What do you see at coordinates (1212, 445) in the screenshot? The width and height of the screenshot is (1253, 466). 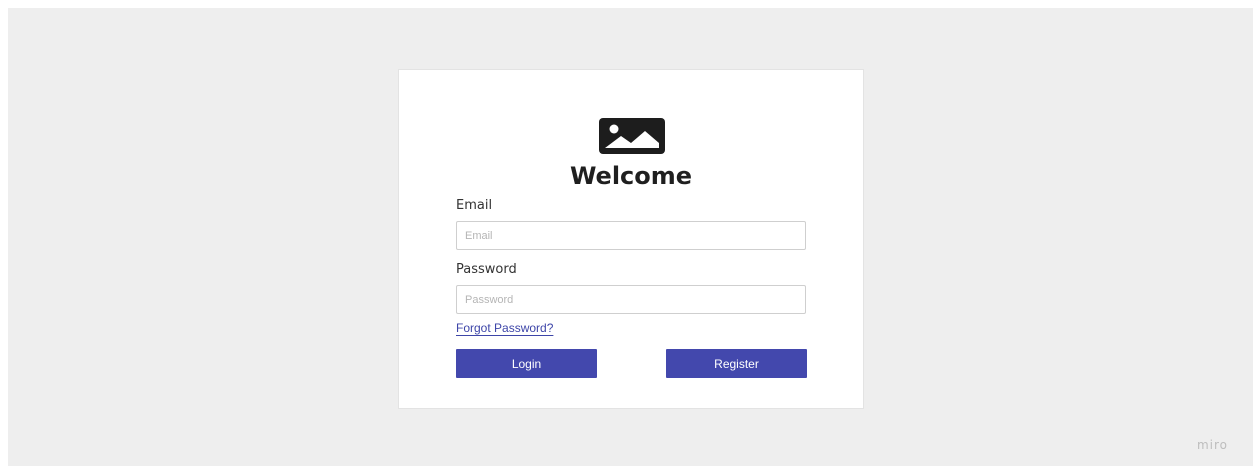 I see `miro-watermark: miro` at bounding box center [1212, 445].